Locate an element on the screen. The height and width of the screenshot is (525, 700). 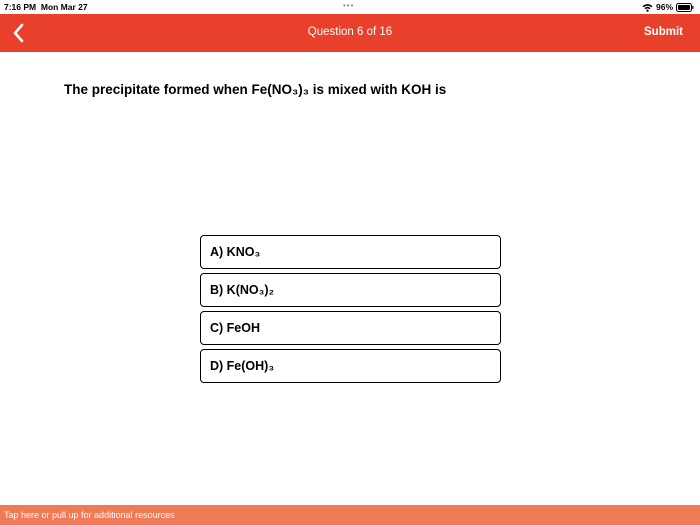
answer-option-b: B) K(NO₃)₂ is located at coordinates (350, 290).